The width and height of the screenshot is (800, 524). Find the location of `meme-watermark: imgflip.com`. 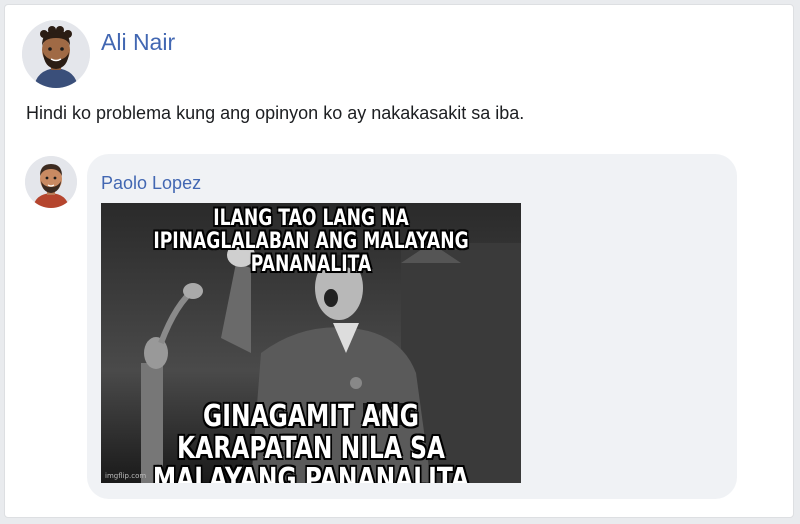

meme-watermark: imgflip.com is located at coordinates (126, 476).